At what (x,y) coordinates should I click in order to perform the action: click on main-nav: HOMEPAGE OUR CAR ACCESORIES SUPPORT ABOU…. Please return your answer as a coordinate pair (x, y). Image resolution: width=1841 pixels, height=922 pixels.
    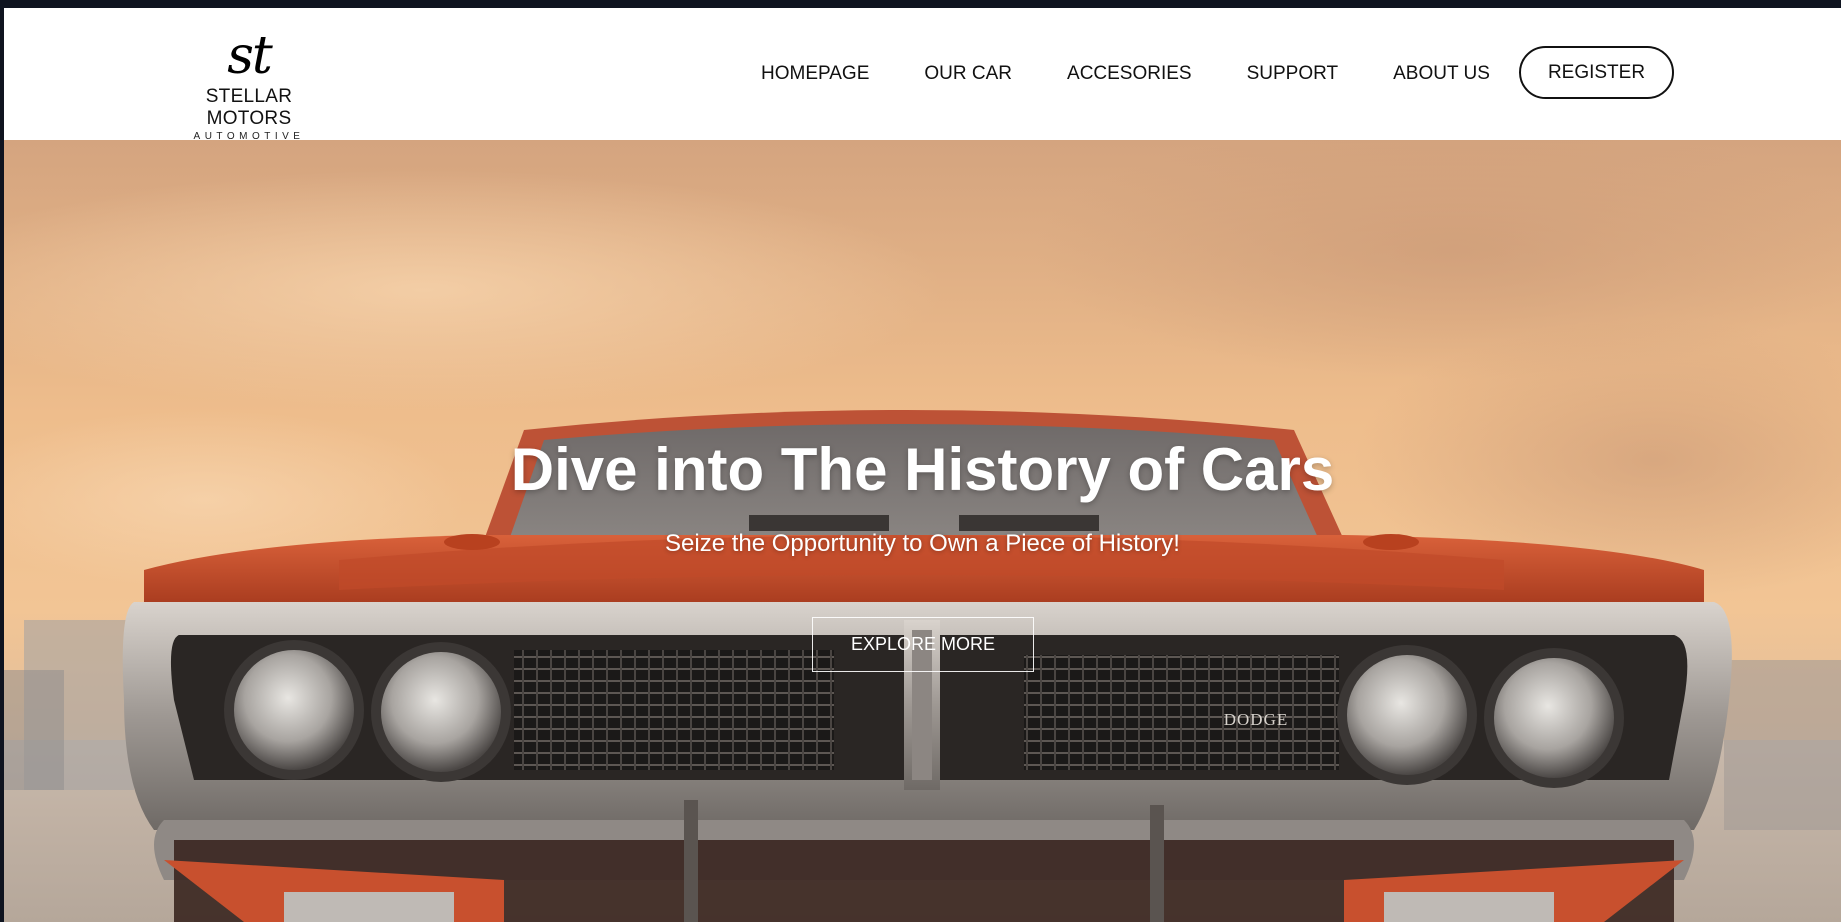
    Looking at the image, I should click on (1153, 74).